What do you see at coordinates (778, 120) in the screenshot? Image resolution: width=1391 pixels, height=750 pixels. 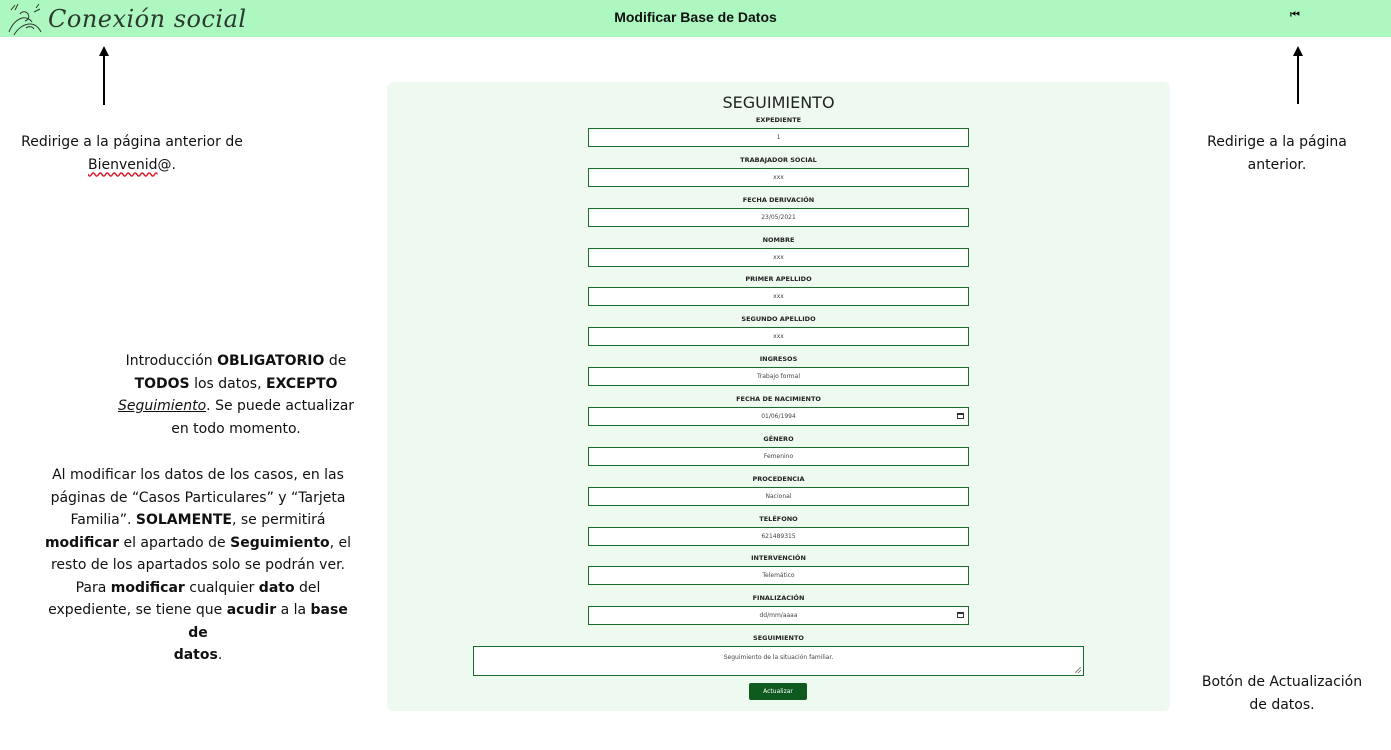 I see `field-label: EXPEDIENTE` at bounding box center [778, 120].